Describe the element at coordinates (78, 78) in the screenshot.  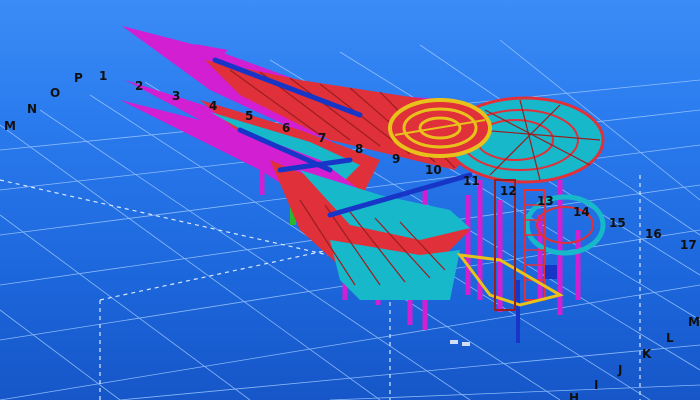
I see `grid-letter-p-left: P` at that location.